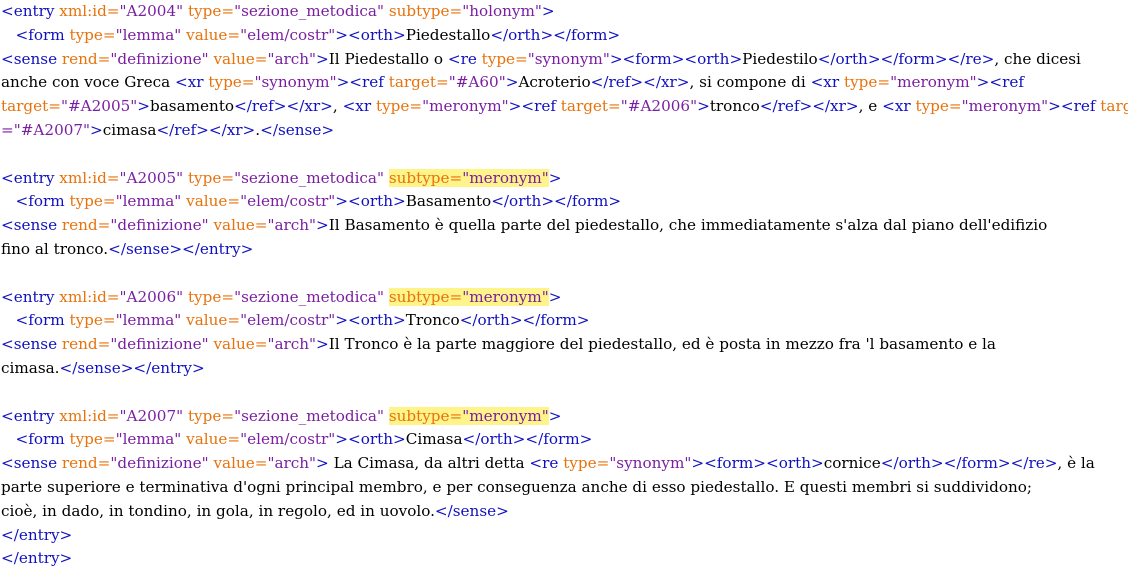  What do you see at coordinates (151, 296) in the screenshot?
I see `xml-attribute-value: "A2006"` at bounding box center [151, 296].